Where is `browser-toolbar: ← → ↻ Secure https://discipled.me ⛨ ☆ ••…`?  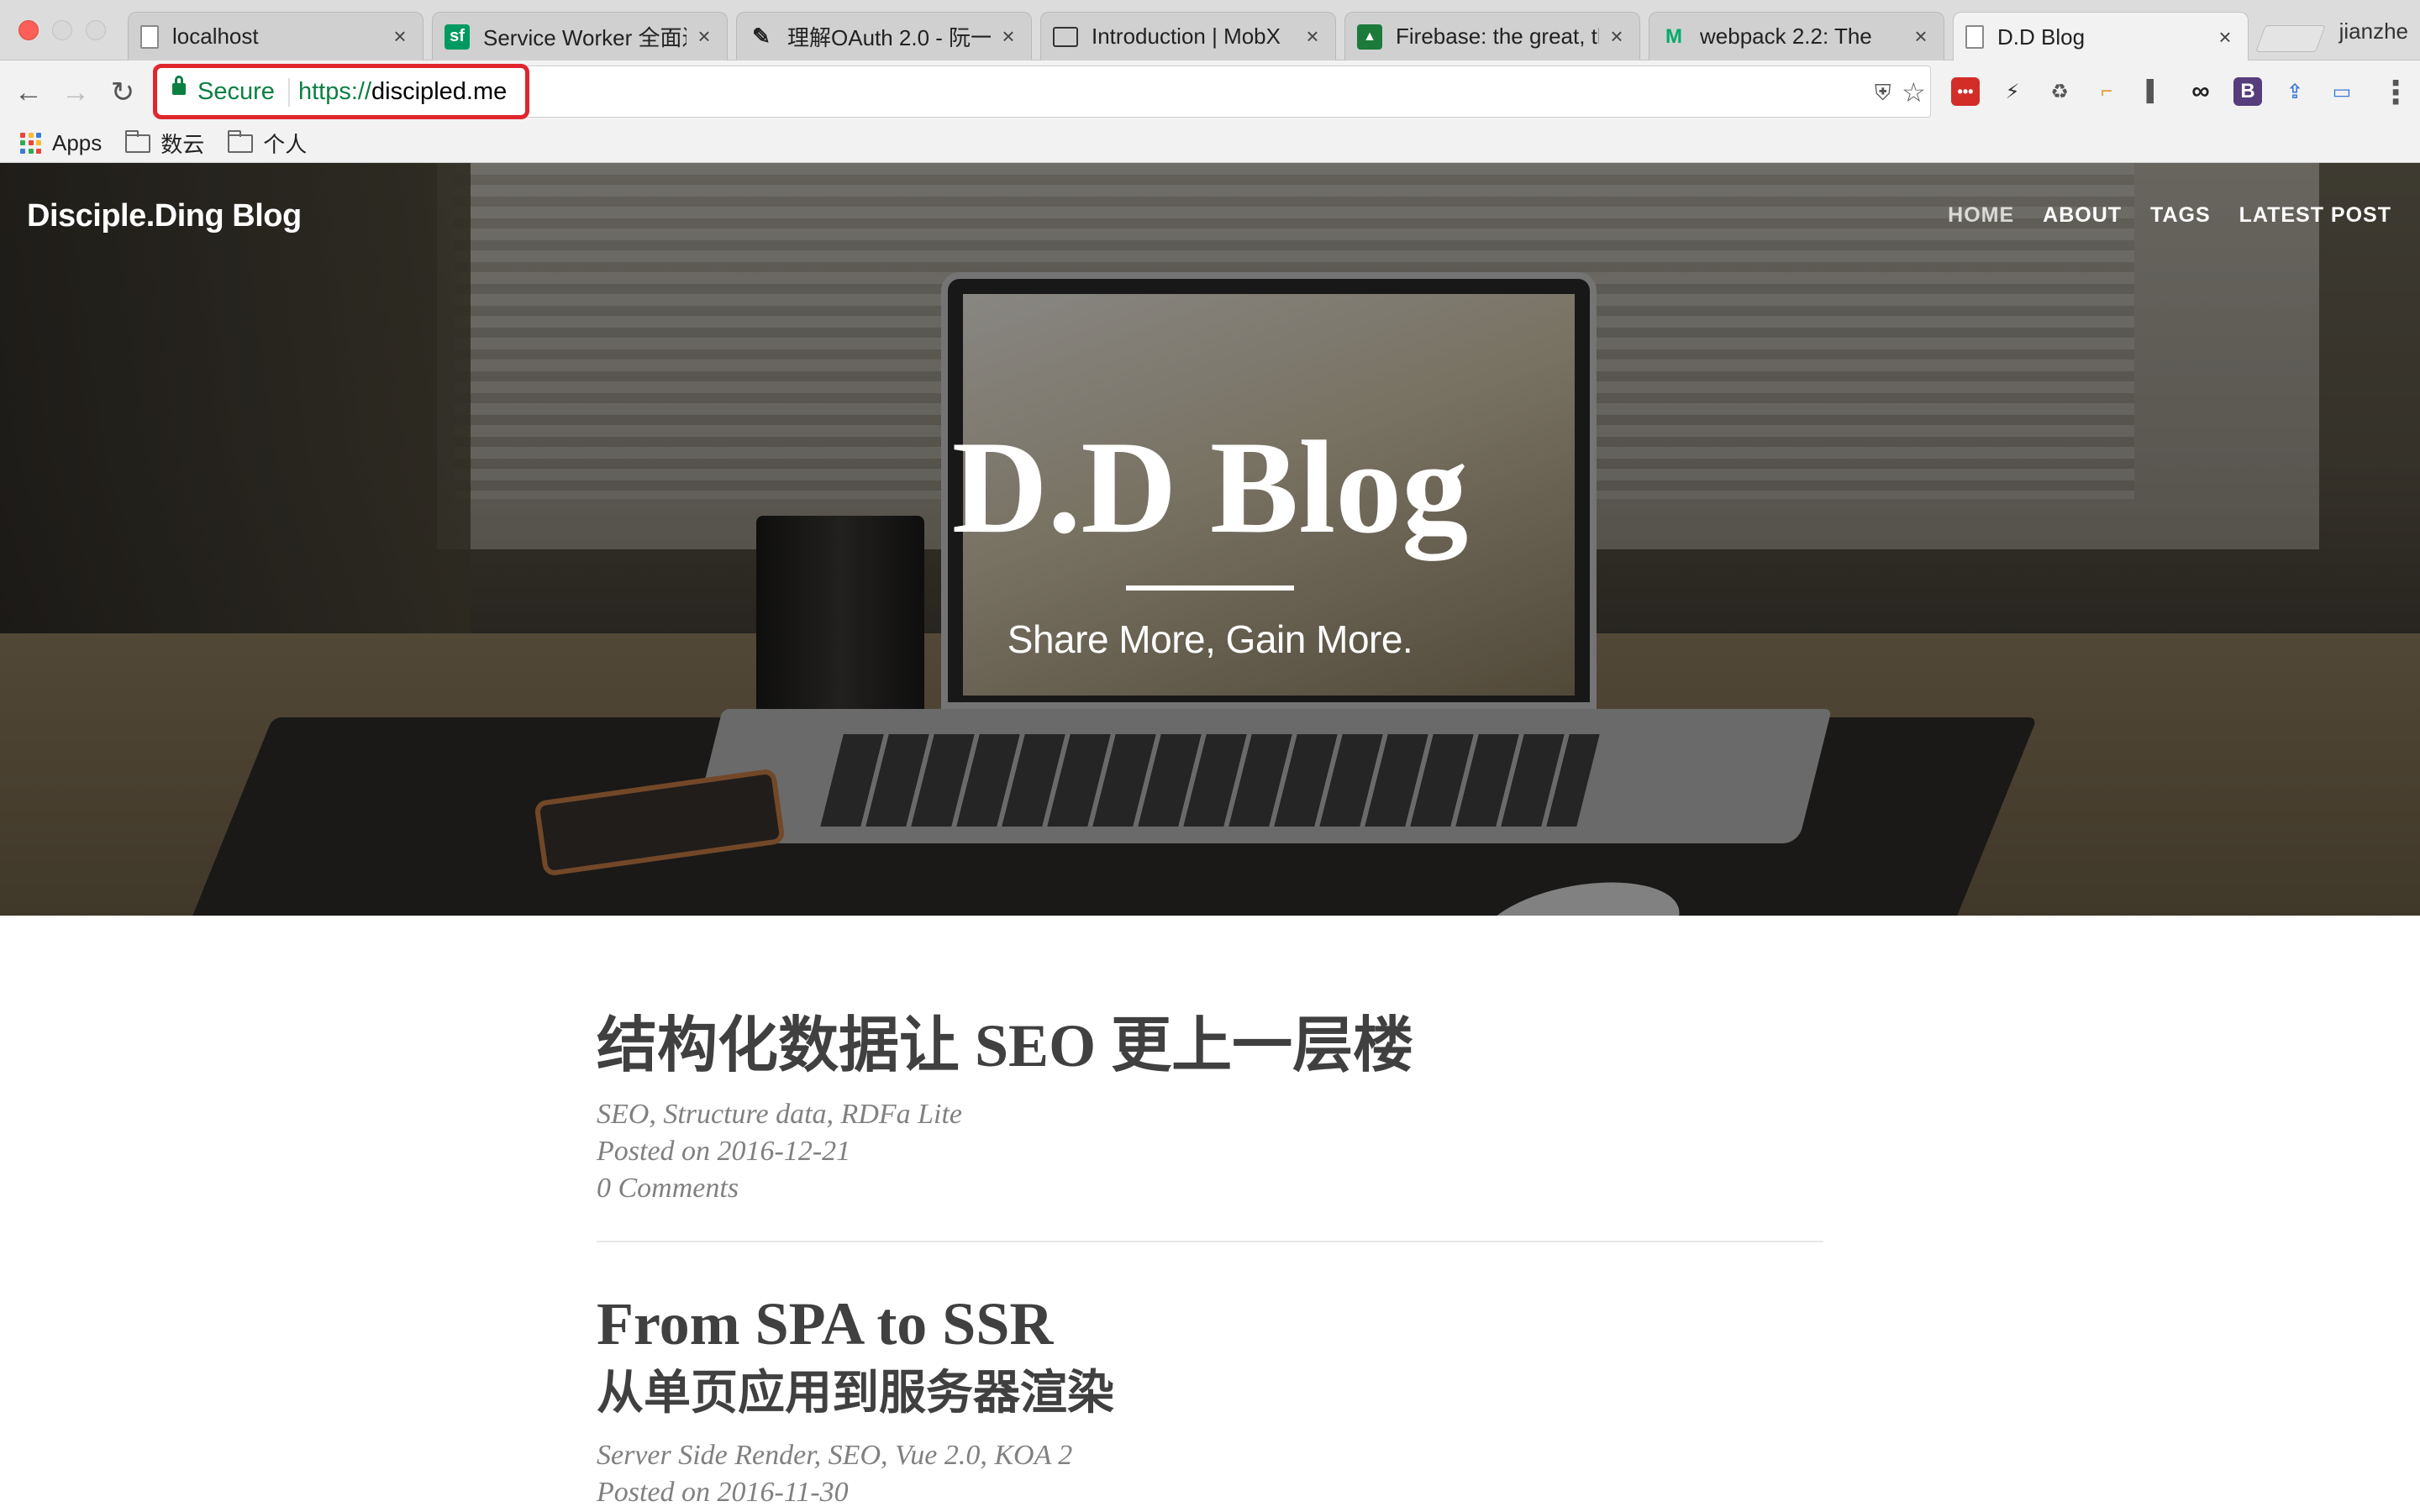 browser-toolbar: ← → ↻ Secure https://discipled.me ⛨ ☆ ••… is located at coordinates (1210, 92).